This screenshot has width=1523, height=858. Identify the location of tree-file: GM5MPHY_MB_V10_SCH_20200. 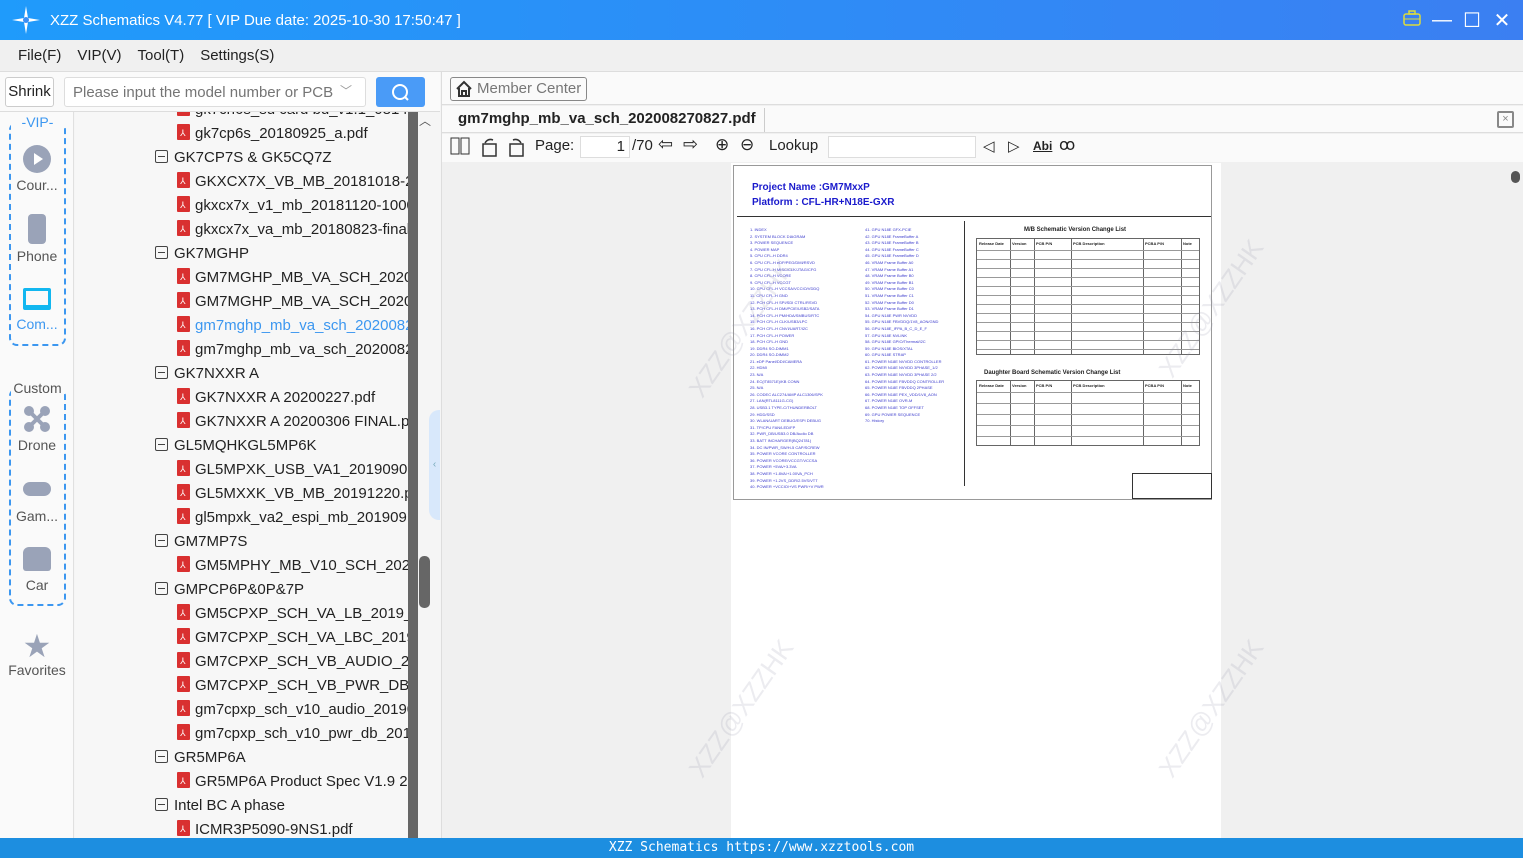
(292, 565).